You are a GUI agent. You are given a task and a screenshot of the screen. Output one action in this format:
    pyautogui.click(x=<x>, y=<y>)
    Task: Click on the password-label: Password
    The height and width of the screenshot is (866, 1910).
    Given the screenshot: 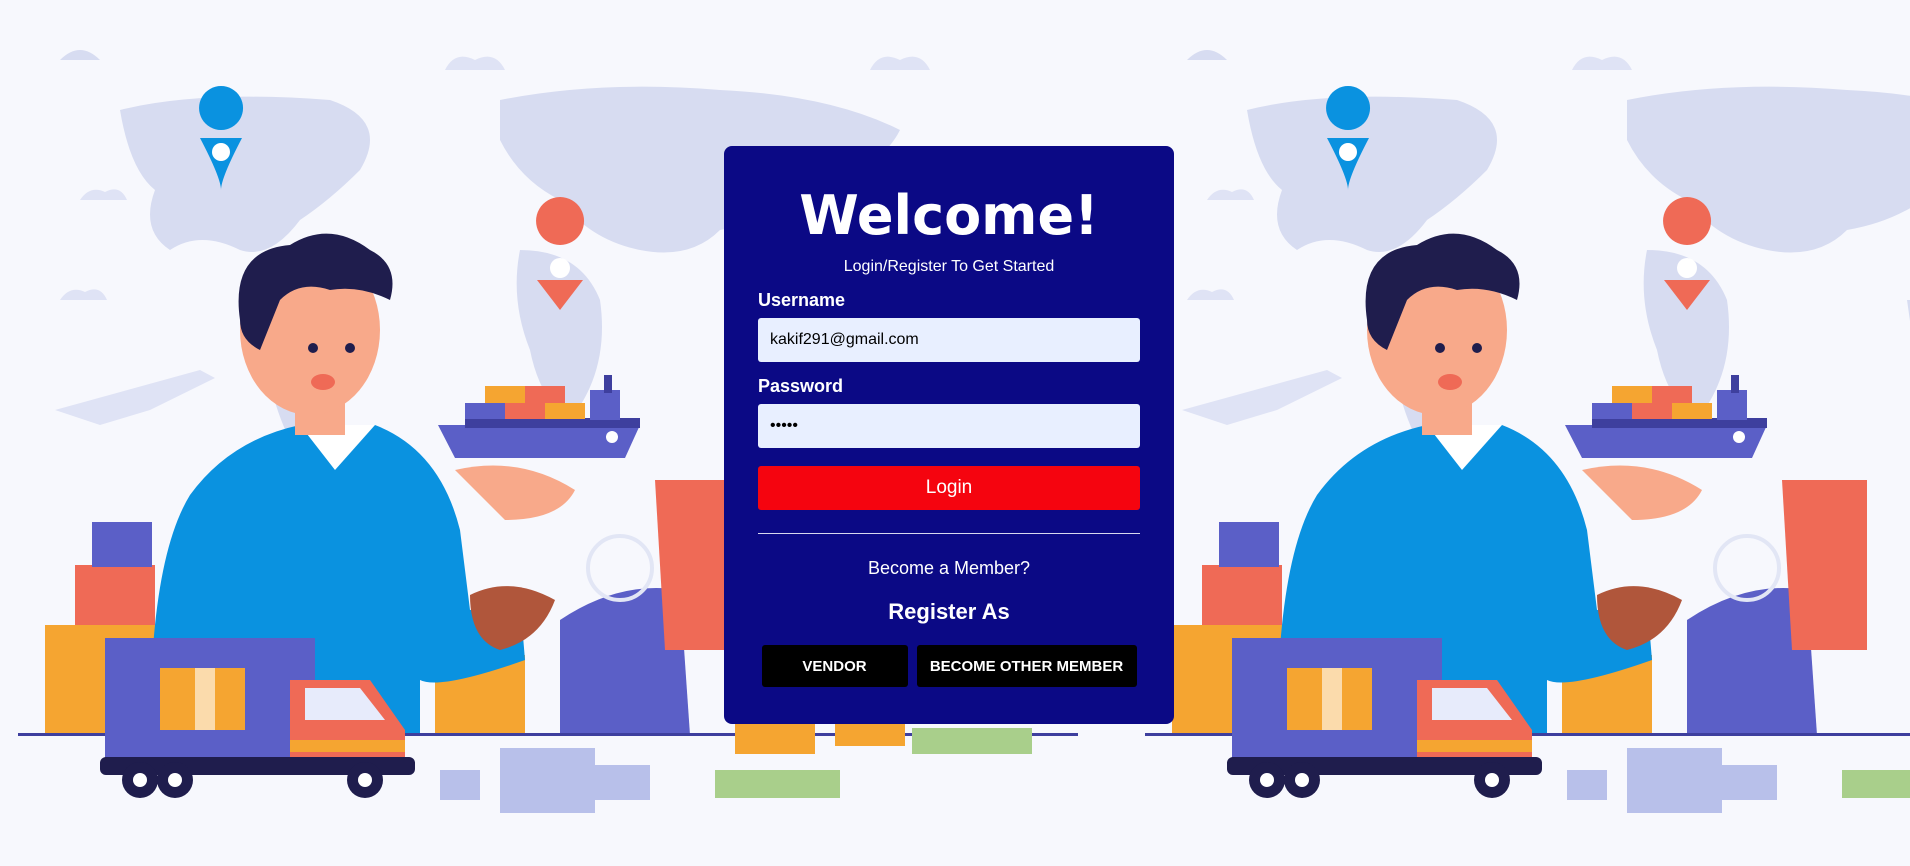 What is the action you would take?
    pyautogui.click(x=801, y=386)
    